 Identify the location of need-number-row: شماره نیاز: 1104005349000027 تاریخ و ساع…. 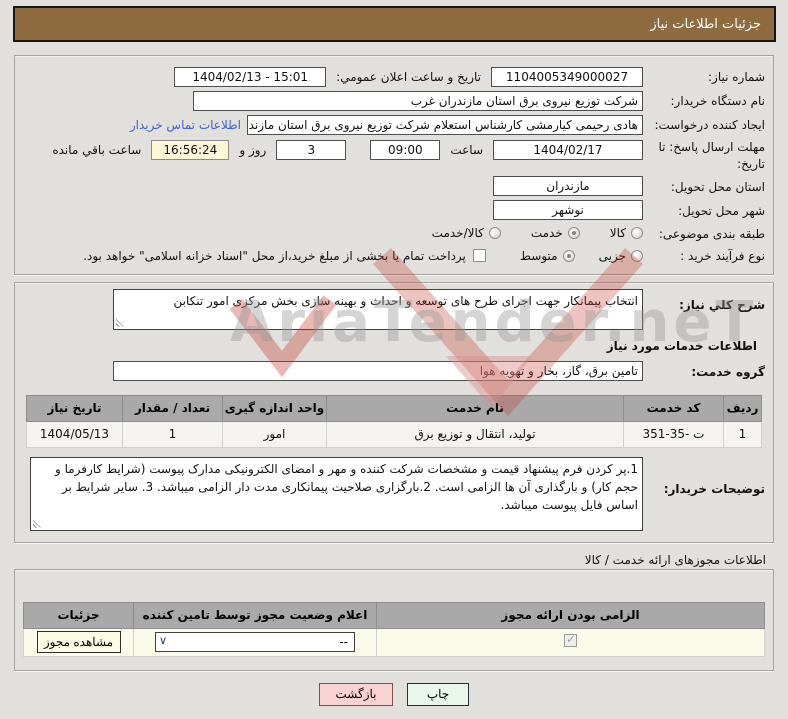
(394, 76).